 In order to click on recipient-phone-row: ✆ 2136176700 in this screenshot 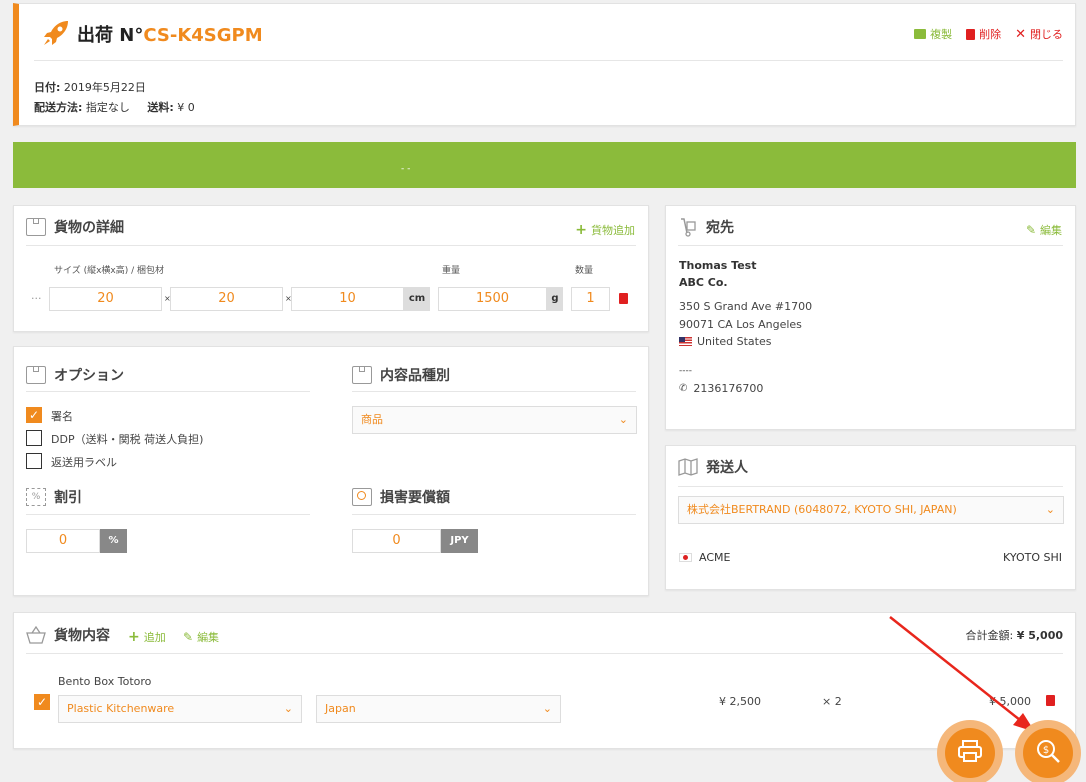, I will do `click(721, 388)`.